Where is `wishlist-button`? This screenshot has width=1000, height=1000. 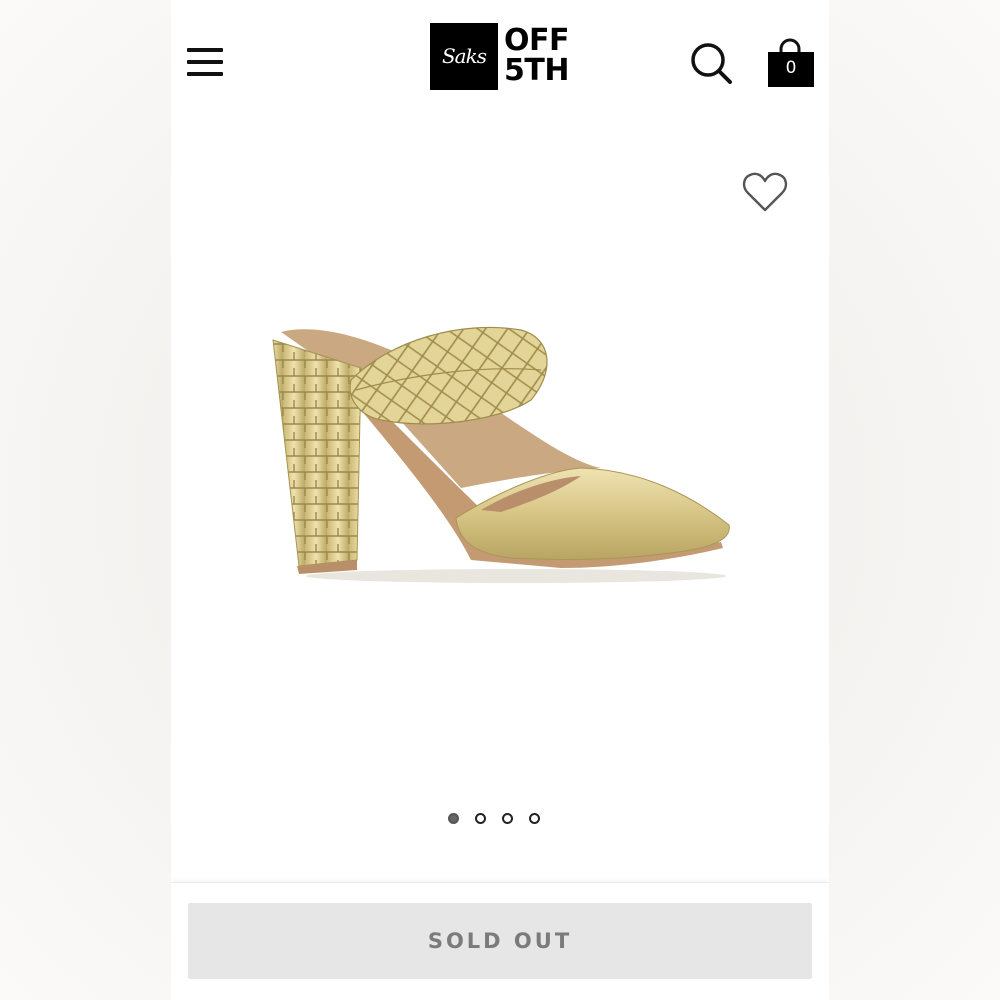
wishlist-button is located at coordinates (765, 192).